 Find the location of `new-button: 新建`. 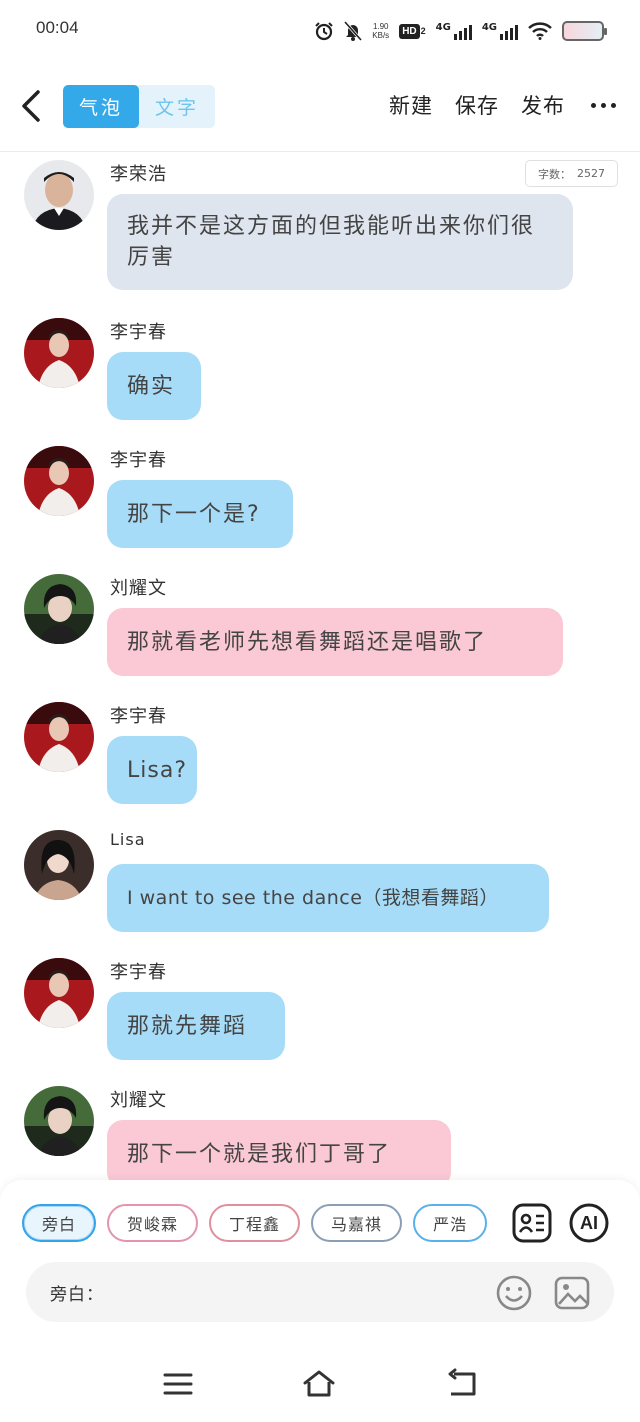

new-button: 新建 is located at coordinates (411, 105).